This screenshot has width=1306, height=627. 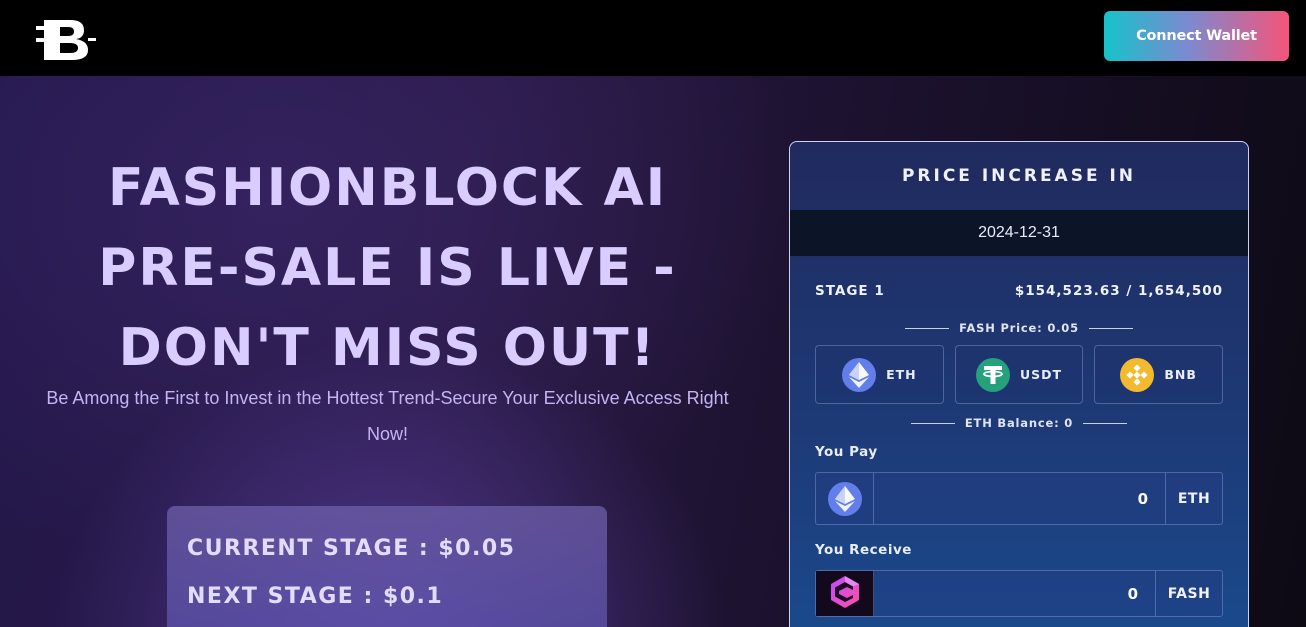 What do you see at coordinates (1188, 593) in the screenshot?
I see `receive-unit: FASH` at bounding box center [1188, 593].